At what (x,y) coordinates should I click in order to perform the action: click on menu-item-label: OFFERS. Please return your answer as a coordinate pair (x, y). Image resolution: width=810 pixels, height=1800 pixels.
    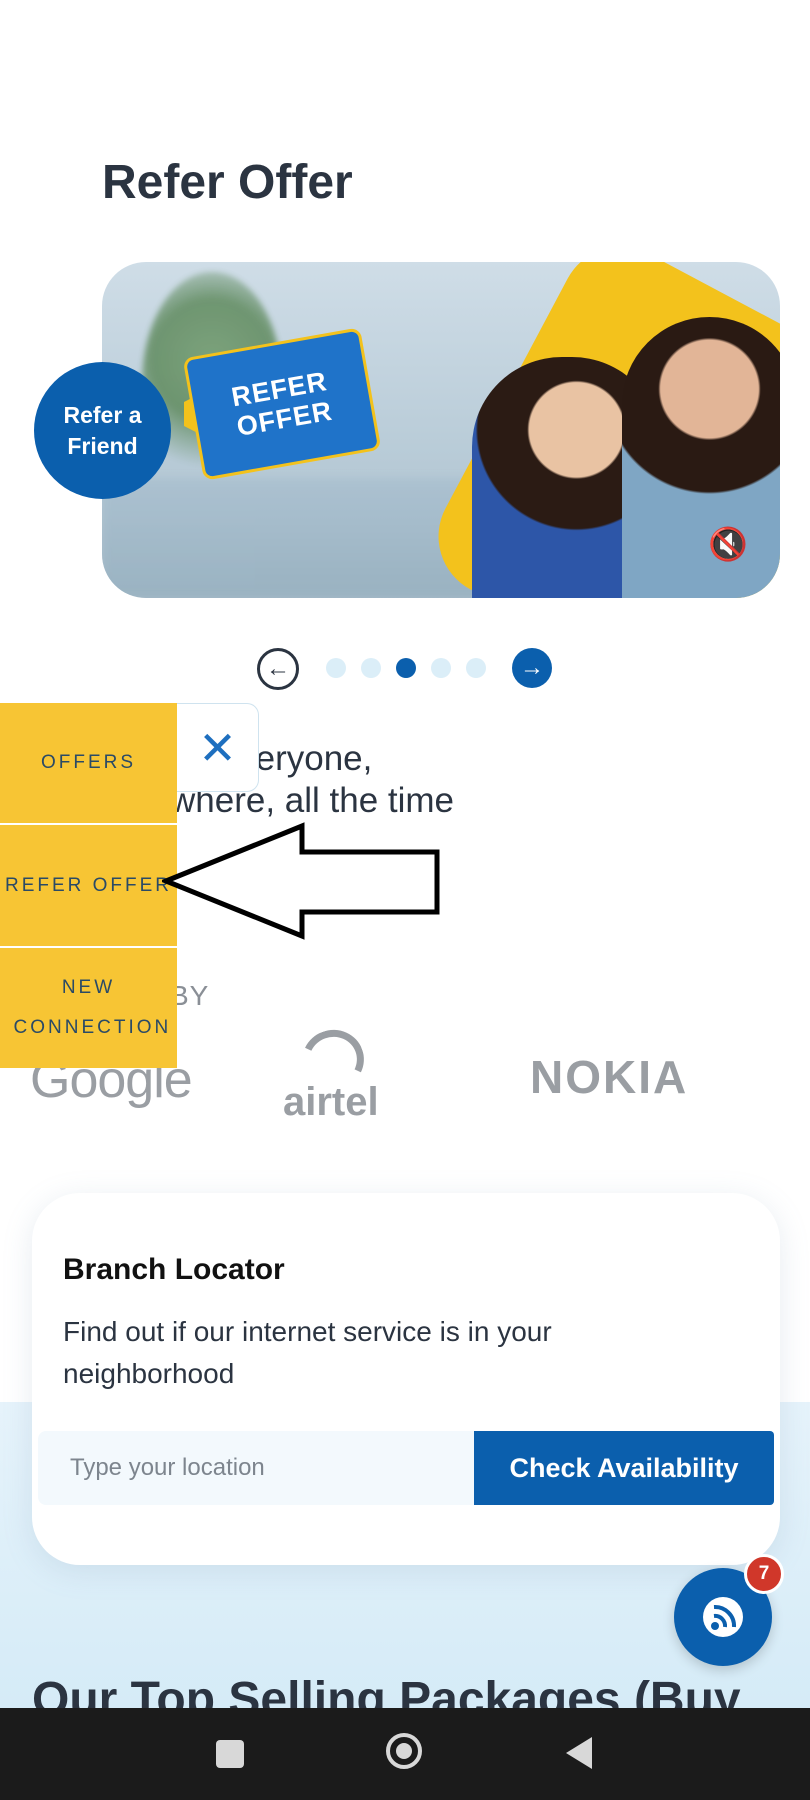
    Looking at the image, I should click on (88, 762).